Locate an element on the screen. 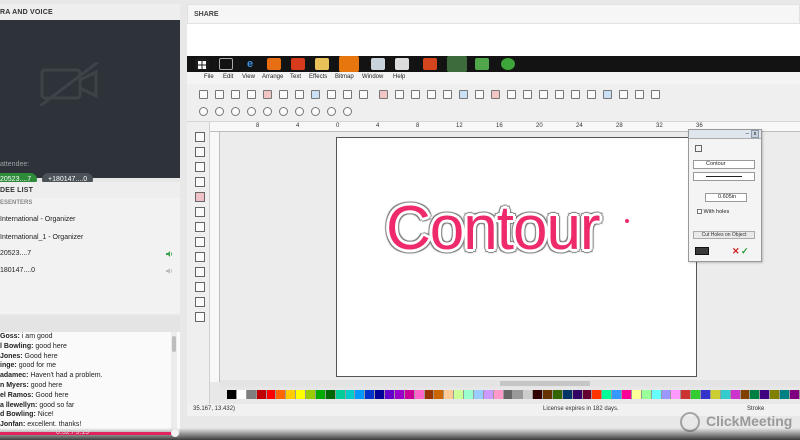  contour-text-object: Contour is located at coordinates (493, 228).